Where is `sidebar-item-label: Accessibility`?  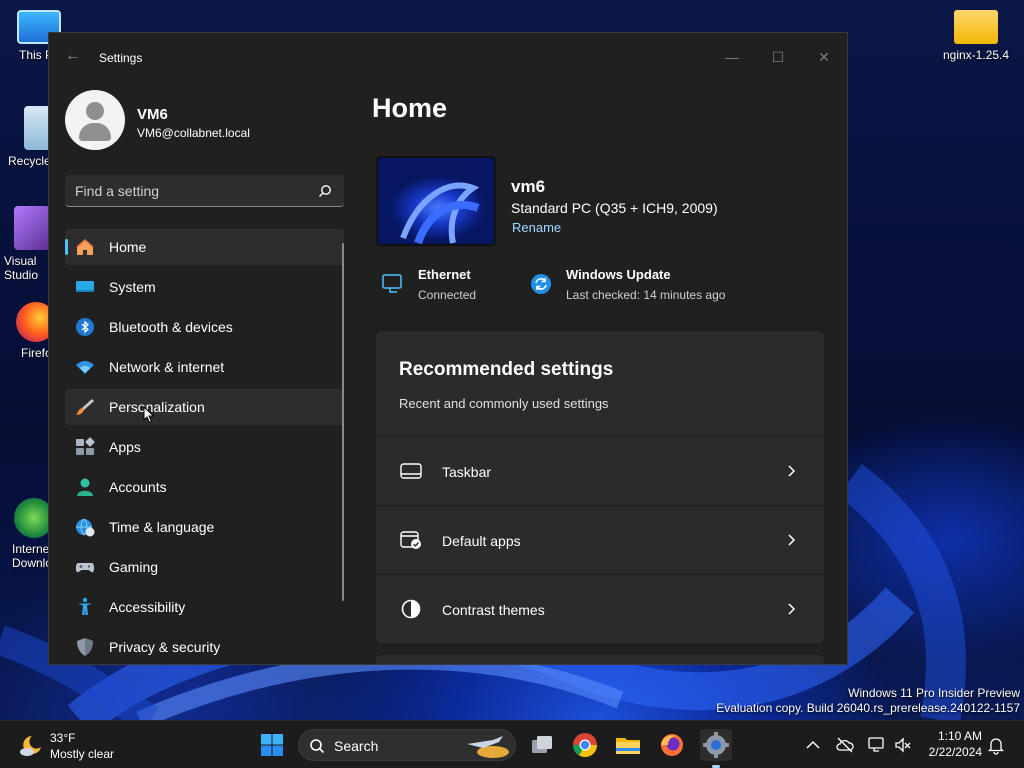 sidebar-item-label: Accessibility is located at coordinates (147, 607).